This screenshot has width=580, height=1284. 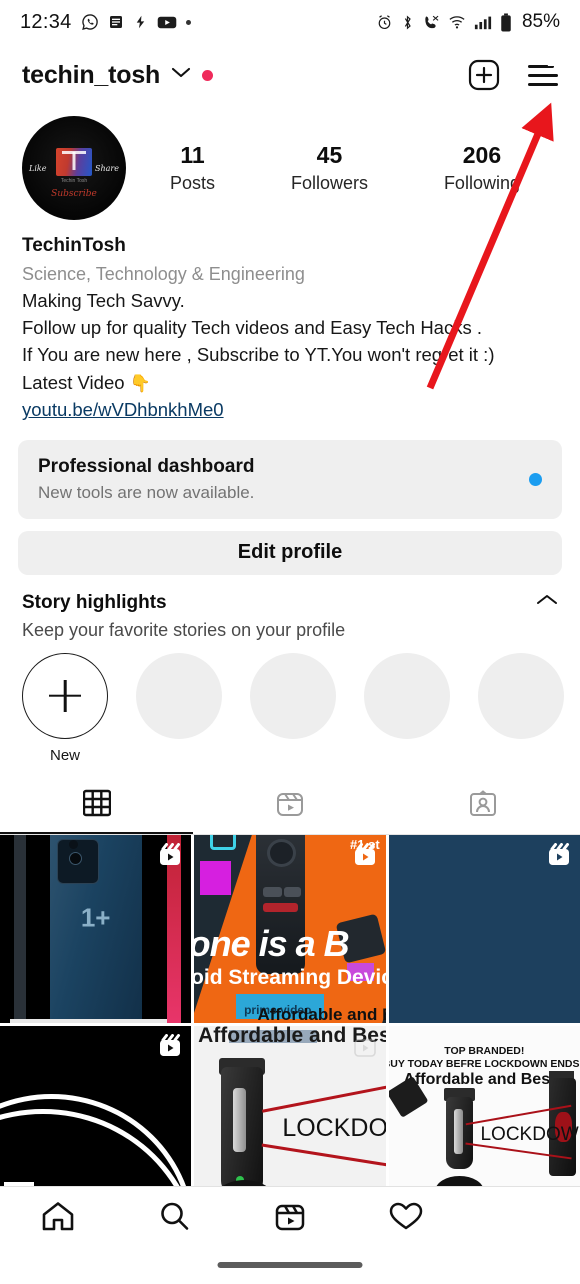 I want to click on latest-video-label: Latest Video, so click(x=73, y=382).